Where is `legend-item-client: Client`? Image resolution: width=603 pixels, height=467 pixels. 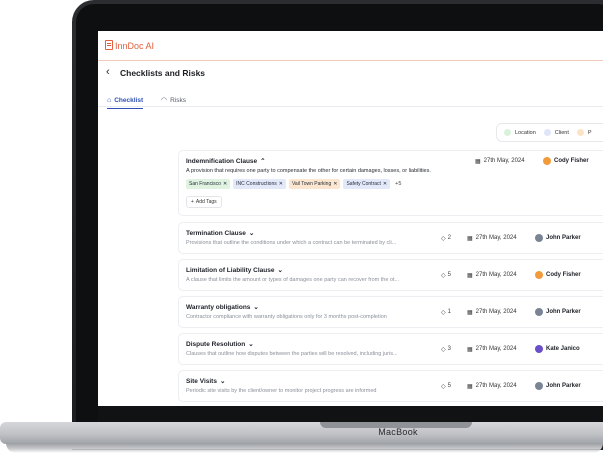
legend-item-client: Client is located at coordinates (556, 132).